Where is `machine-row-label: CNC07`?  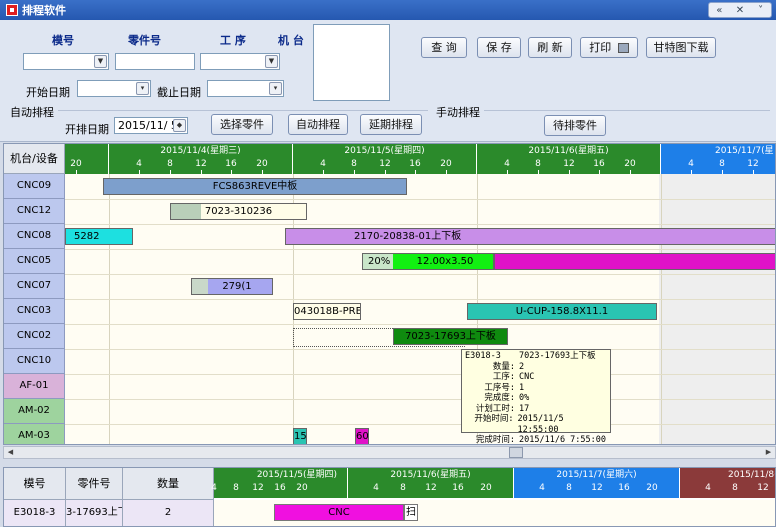 machine-row-label: CNC07 is located at coordinates (34, 286).